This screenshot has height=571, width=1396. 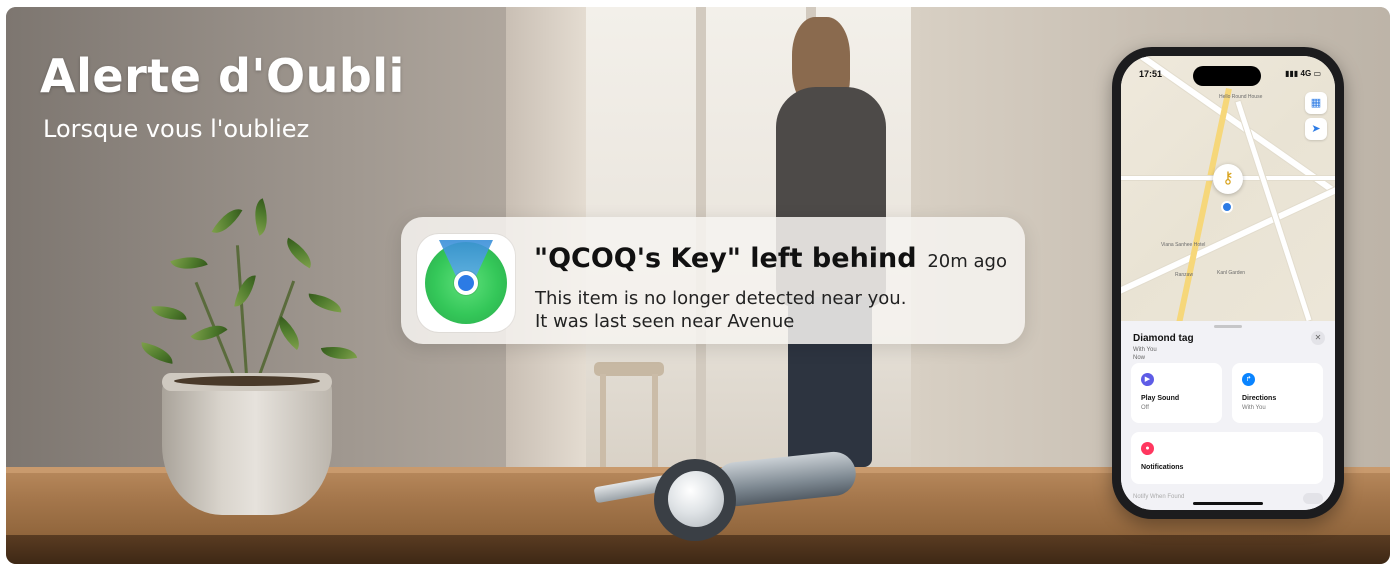 I want to click on plant-pot, so click(x=247, y=444).